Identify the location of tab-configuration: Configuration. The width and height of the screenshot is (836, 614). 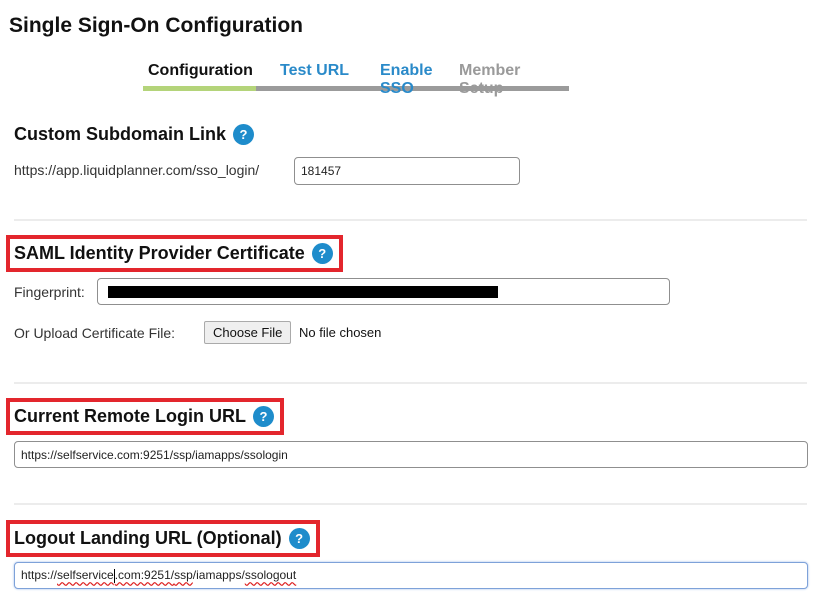
(199, 74).